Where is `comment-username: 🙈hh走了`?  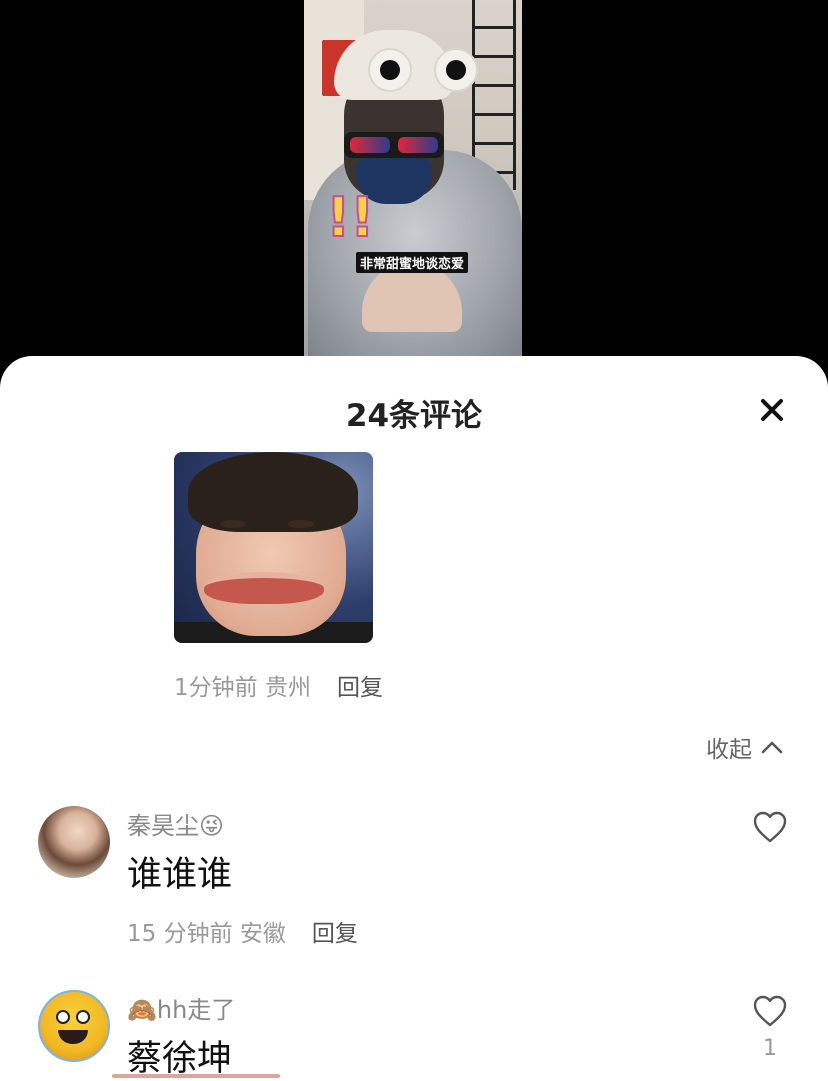
comment-username: 🙈hh走了 is located at coordinates (181, 1007).